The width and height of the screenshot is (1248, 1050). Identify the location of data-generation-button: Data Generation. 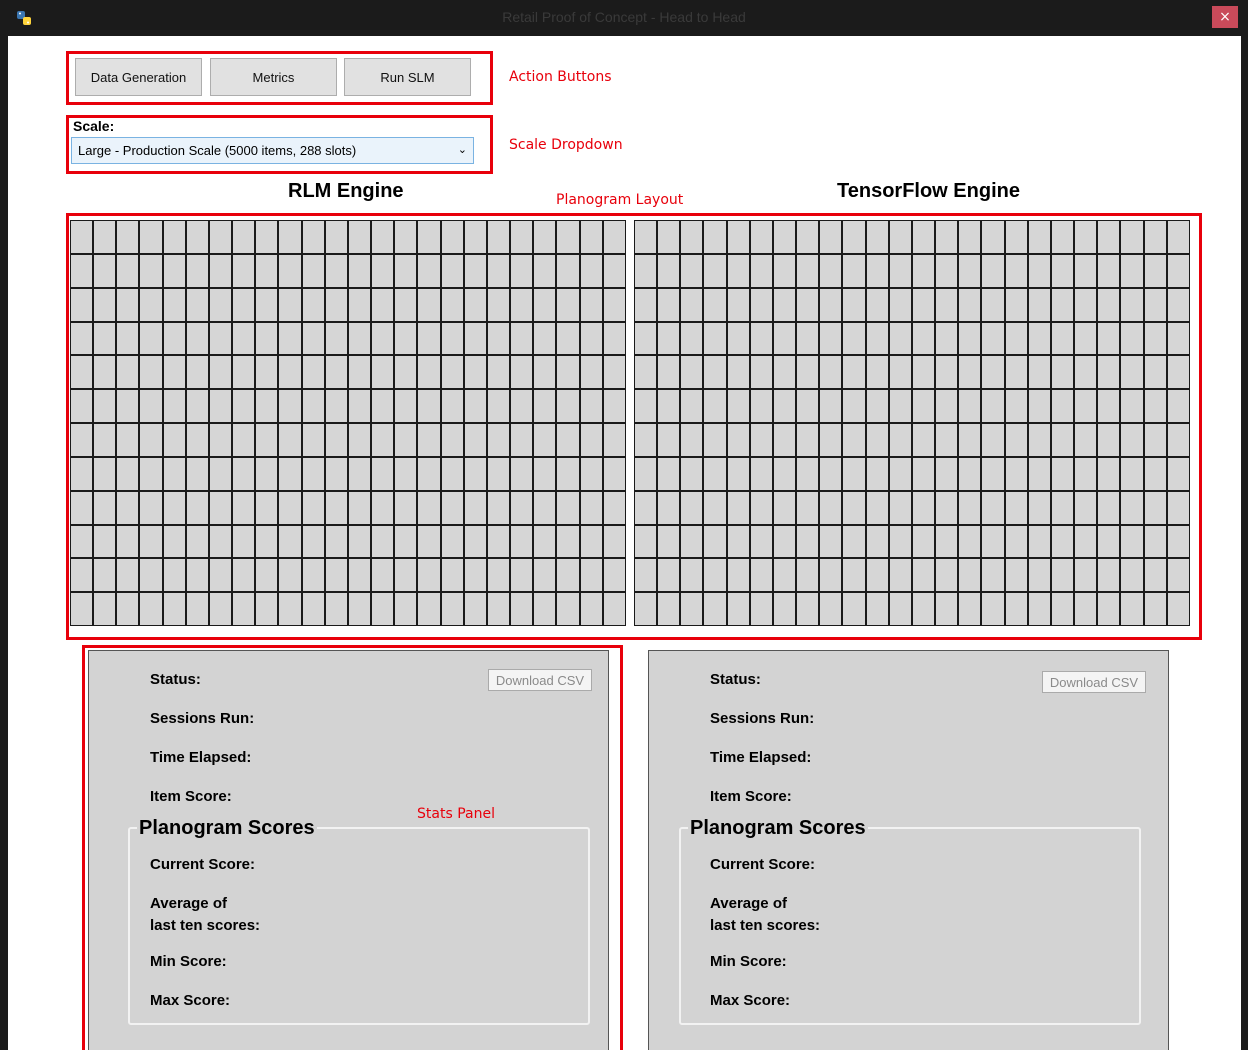
(138, 77).